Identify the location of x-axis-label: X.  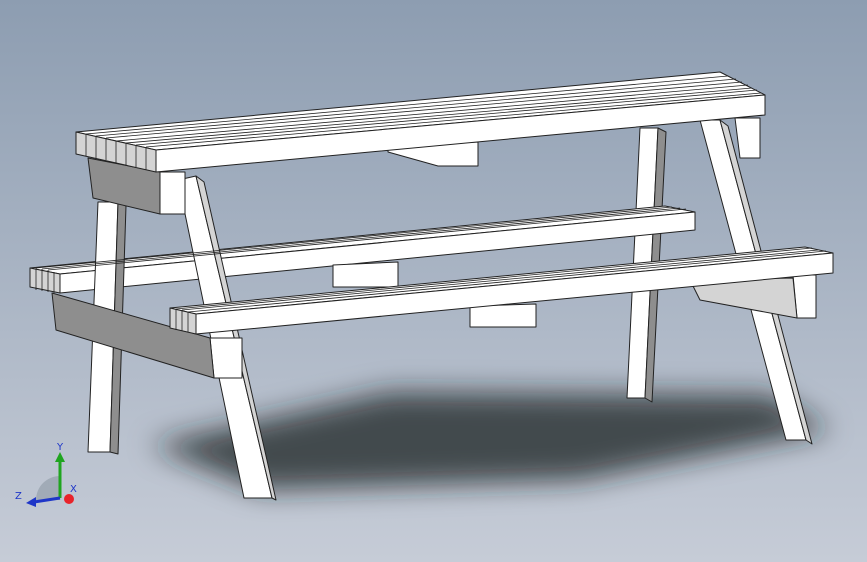
(73, 489).